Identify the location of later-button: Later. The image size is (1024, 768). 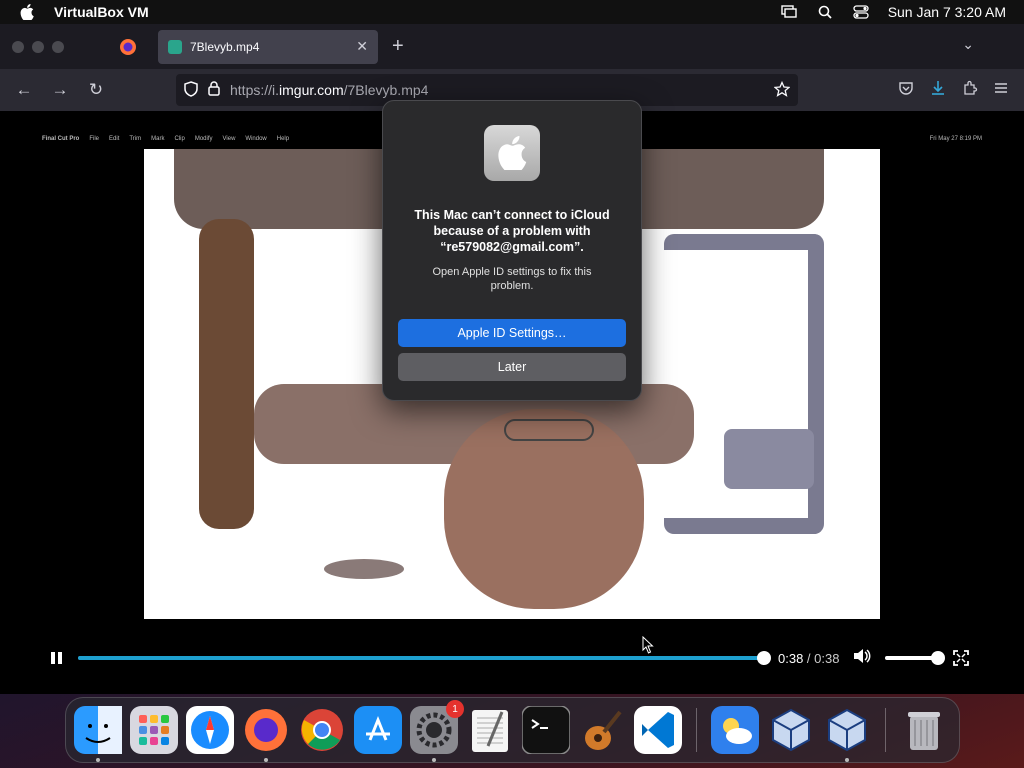
(512, 367).